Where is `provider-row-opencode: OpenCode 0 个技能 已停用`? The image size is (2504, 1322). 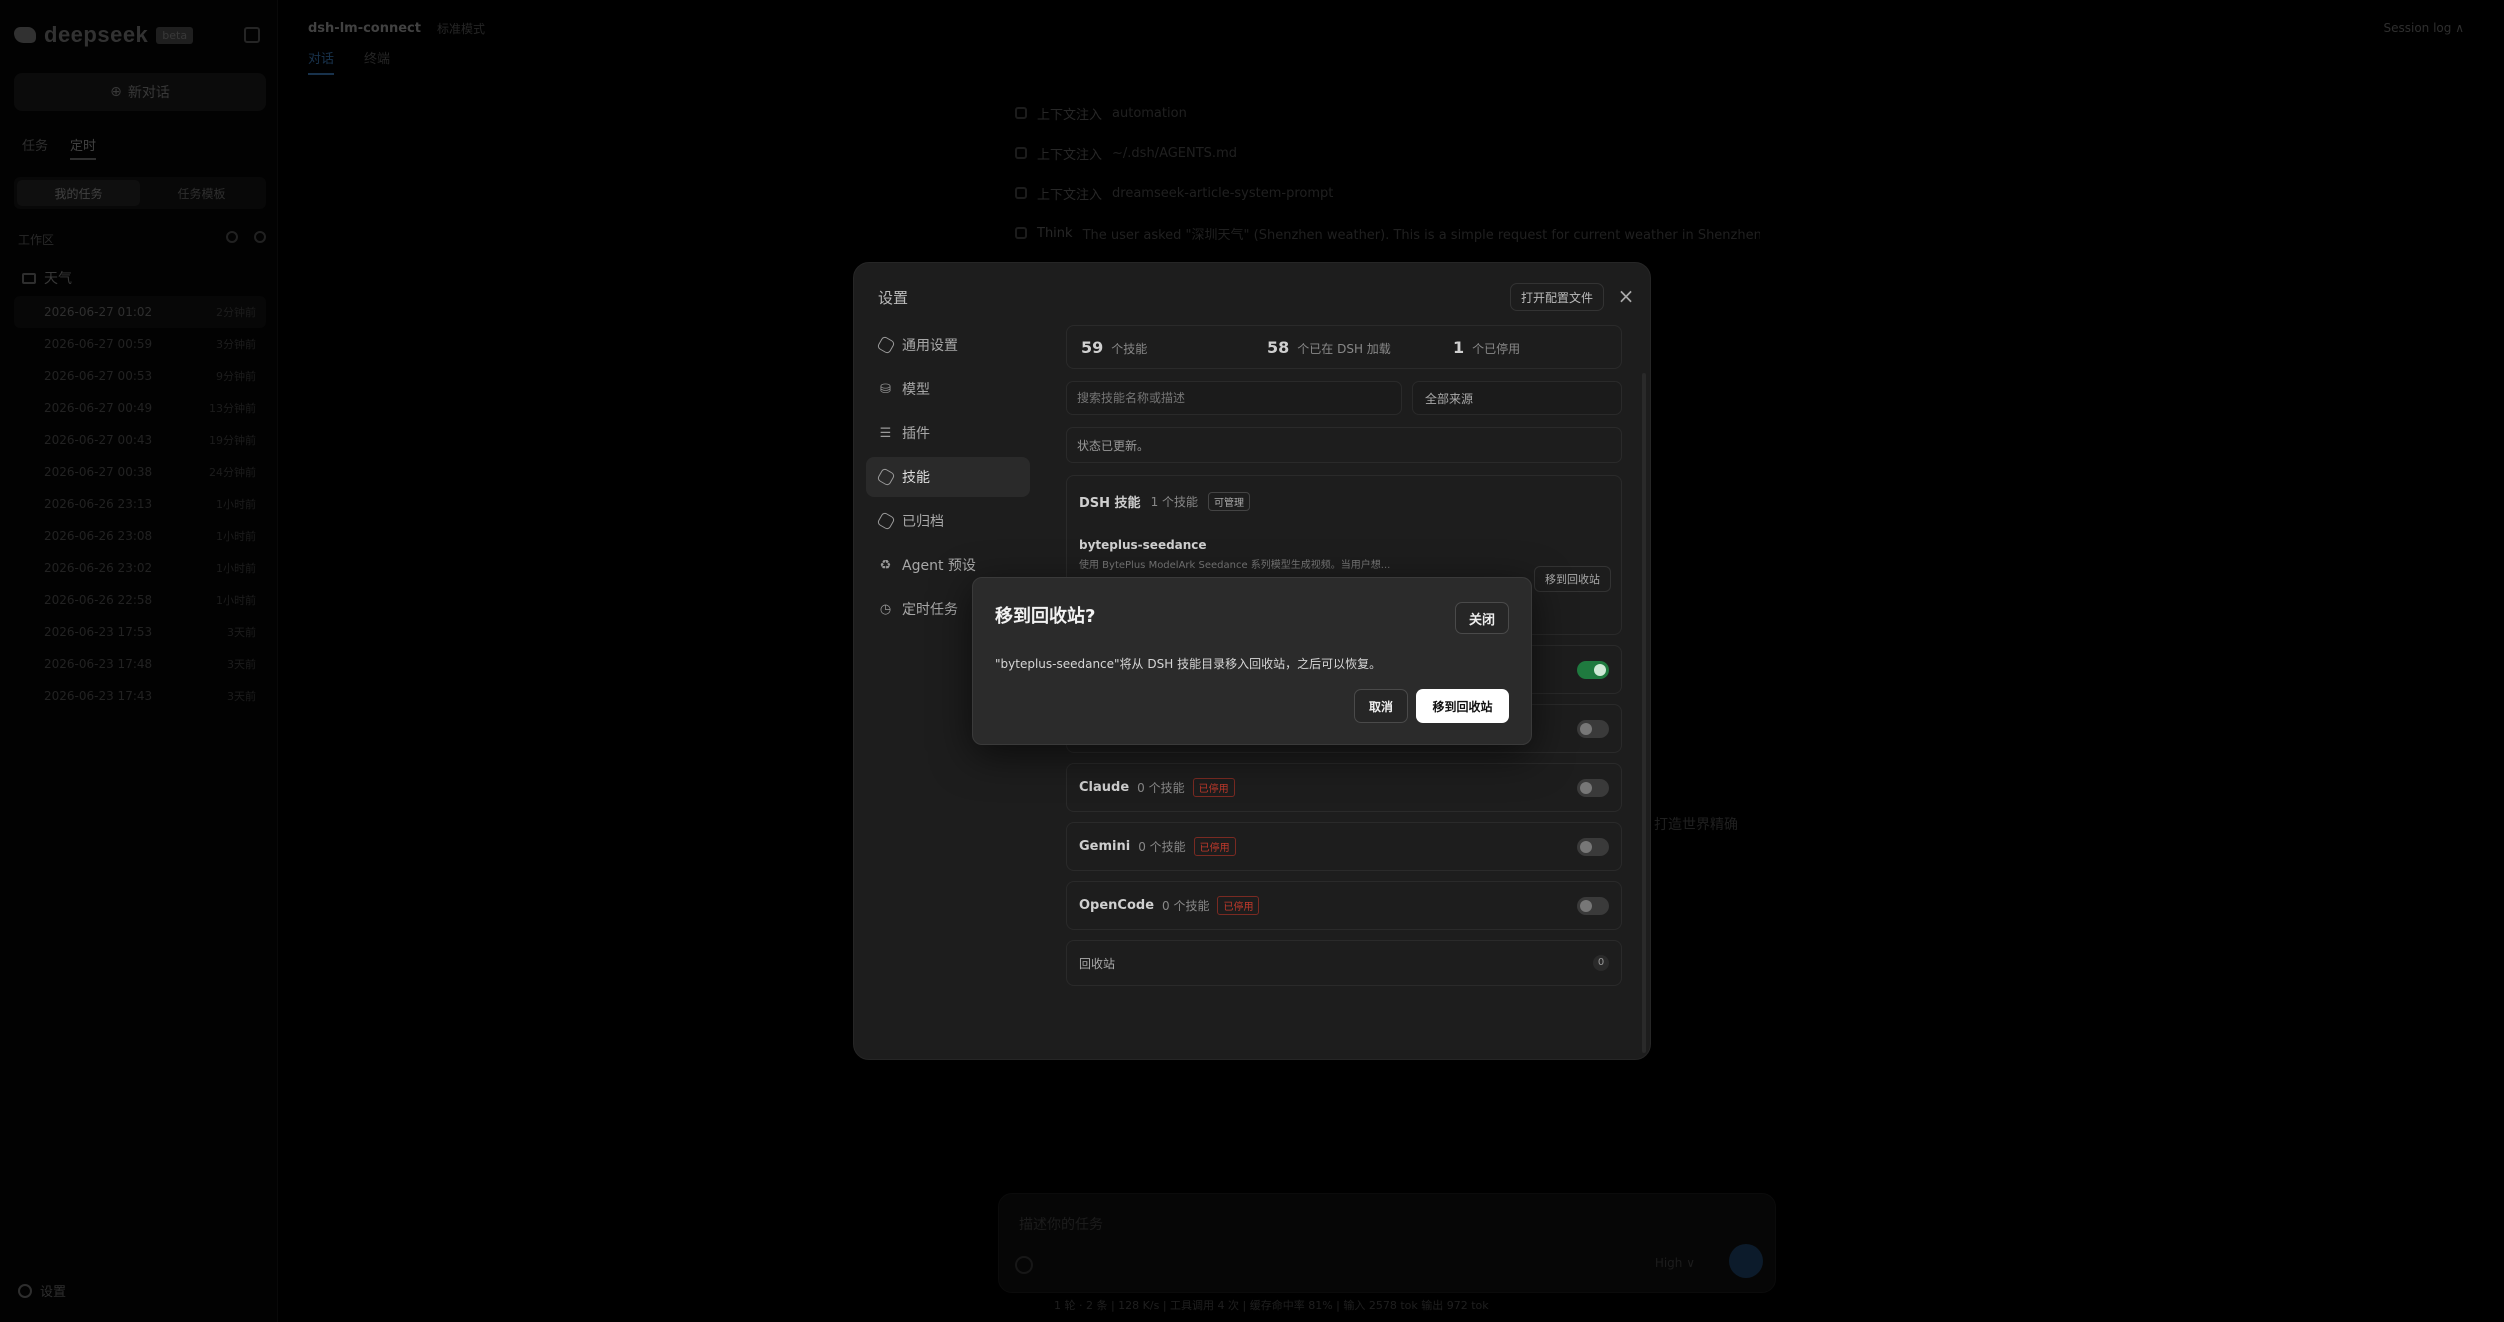
provider-row-opencode: OpenCode 0 个技能 已停用 is located at coordinates (1344, 905).